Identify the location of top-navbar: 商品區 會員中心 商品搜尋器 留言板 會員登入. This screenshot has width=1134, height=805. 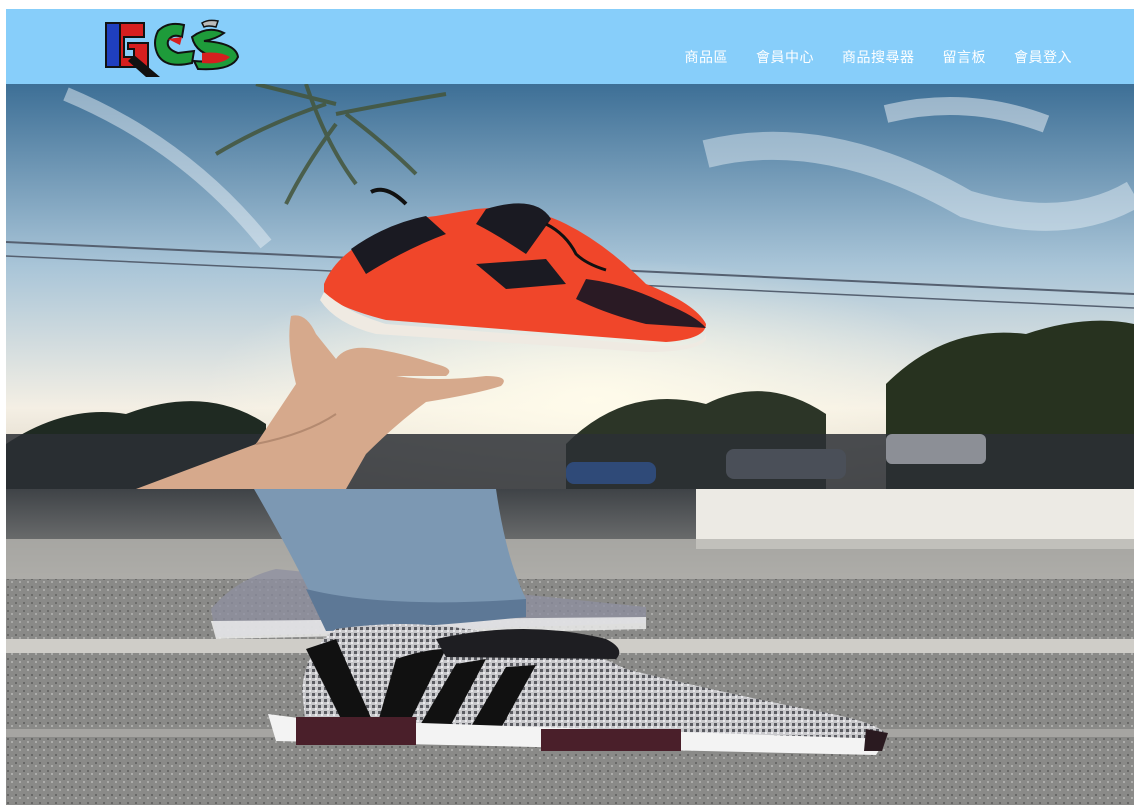
(570, 46).